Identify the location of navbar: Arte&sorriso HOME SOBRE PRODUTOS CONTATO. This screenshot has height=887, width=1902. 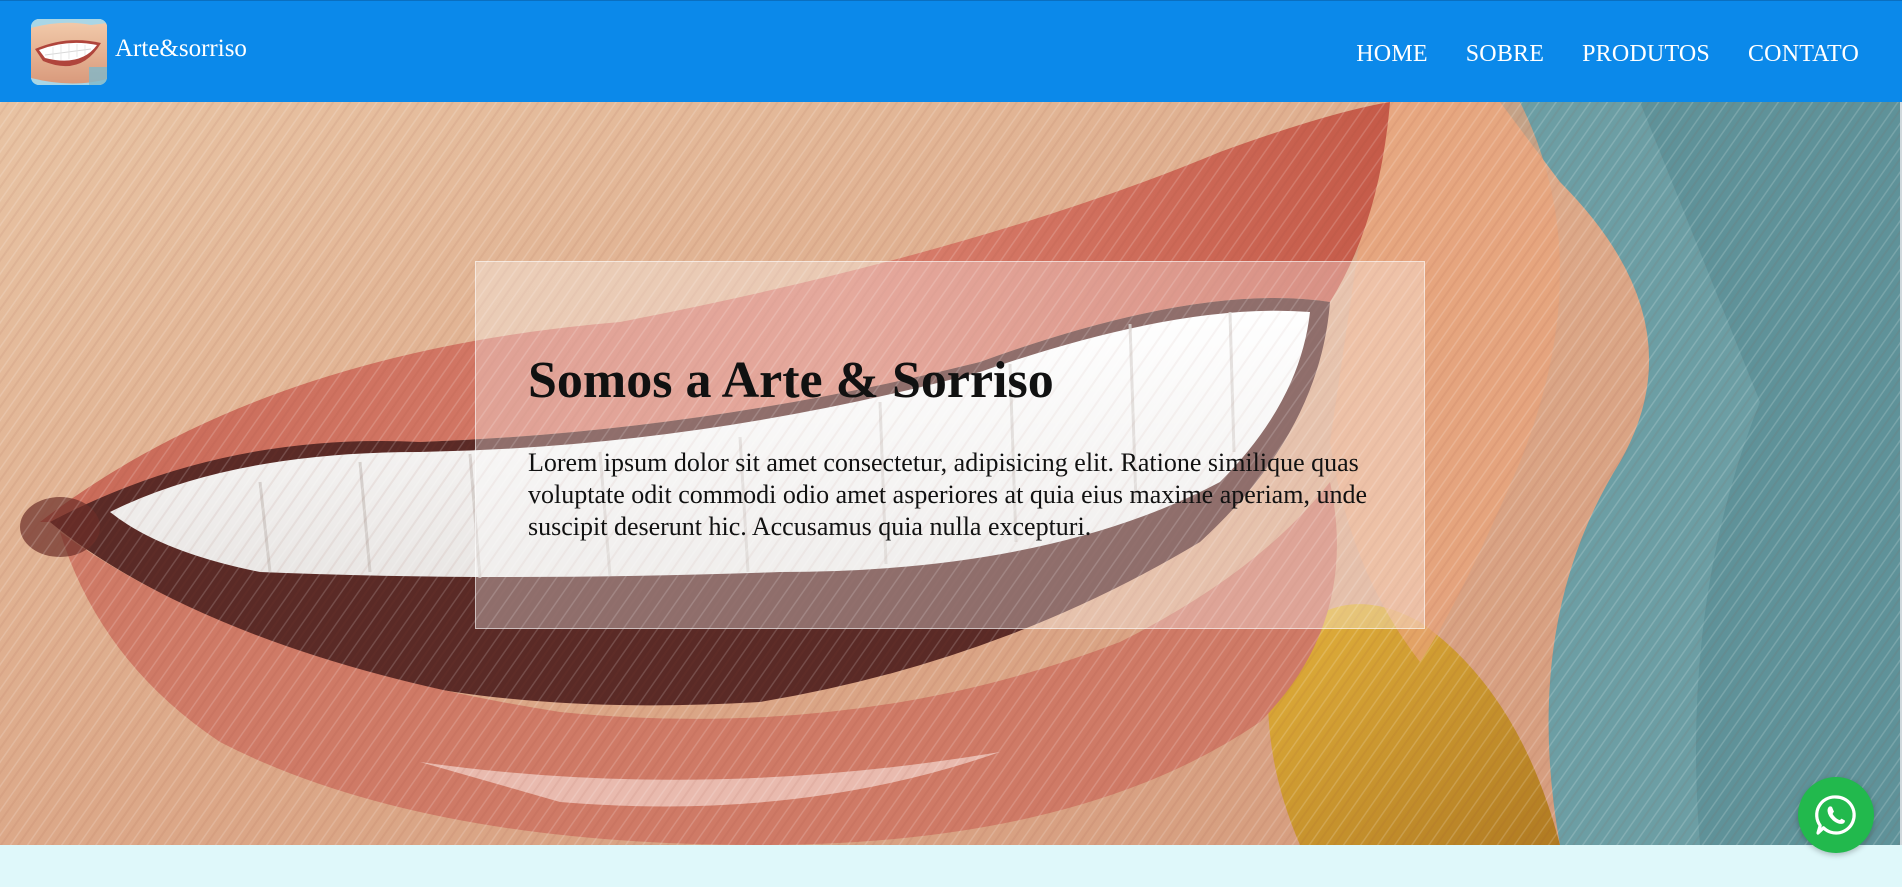
(951, 51).